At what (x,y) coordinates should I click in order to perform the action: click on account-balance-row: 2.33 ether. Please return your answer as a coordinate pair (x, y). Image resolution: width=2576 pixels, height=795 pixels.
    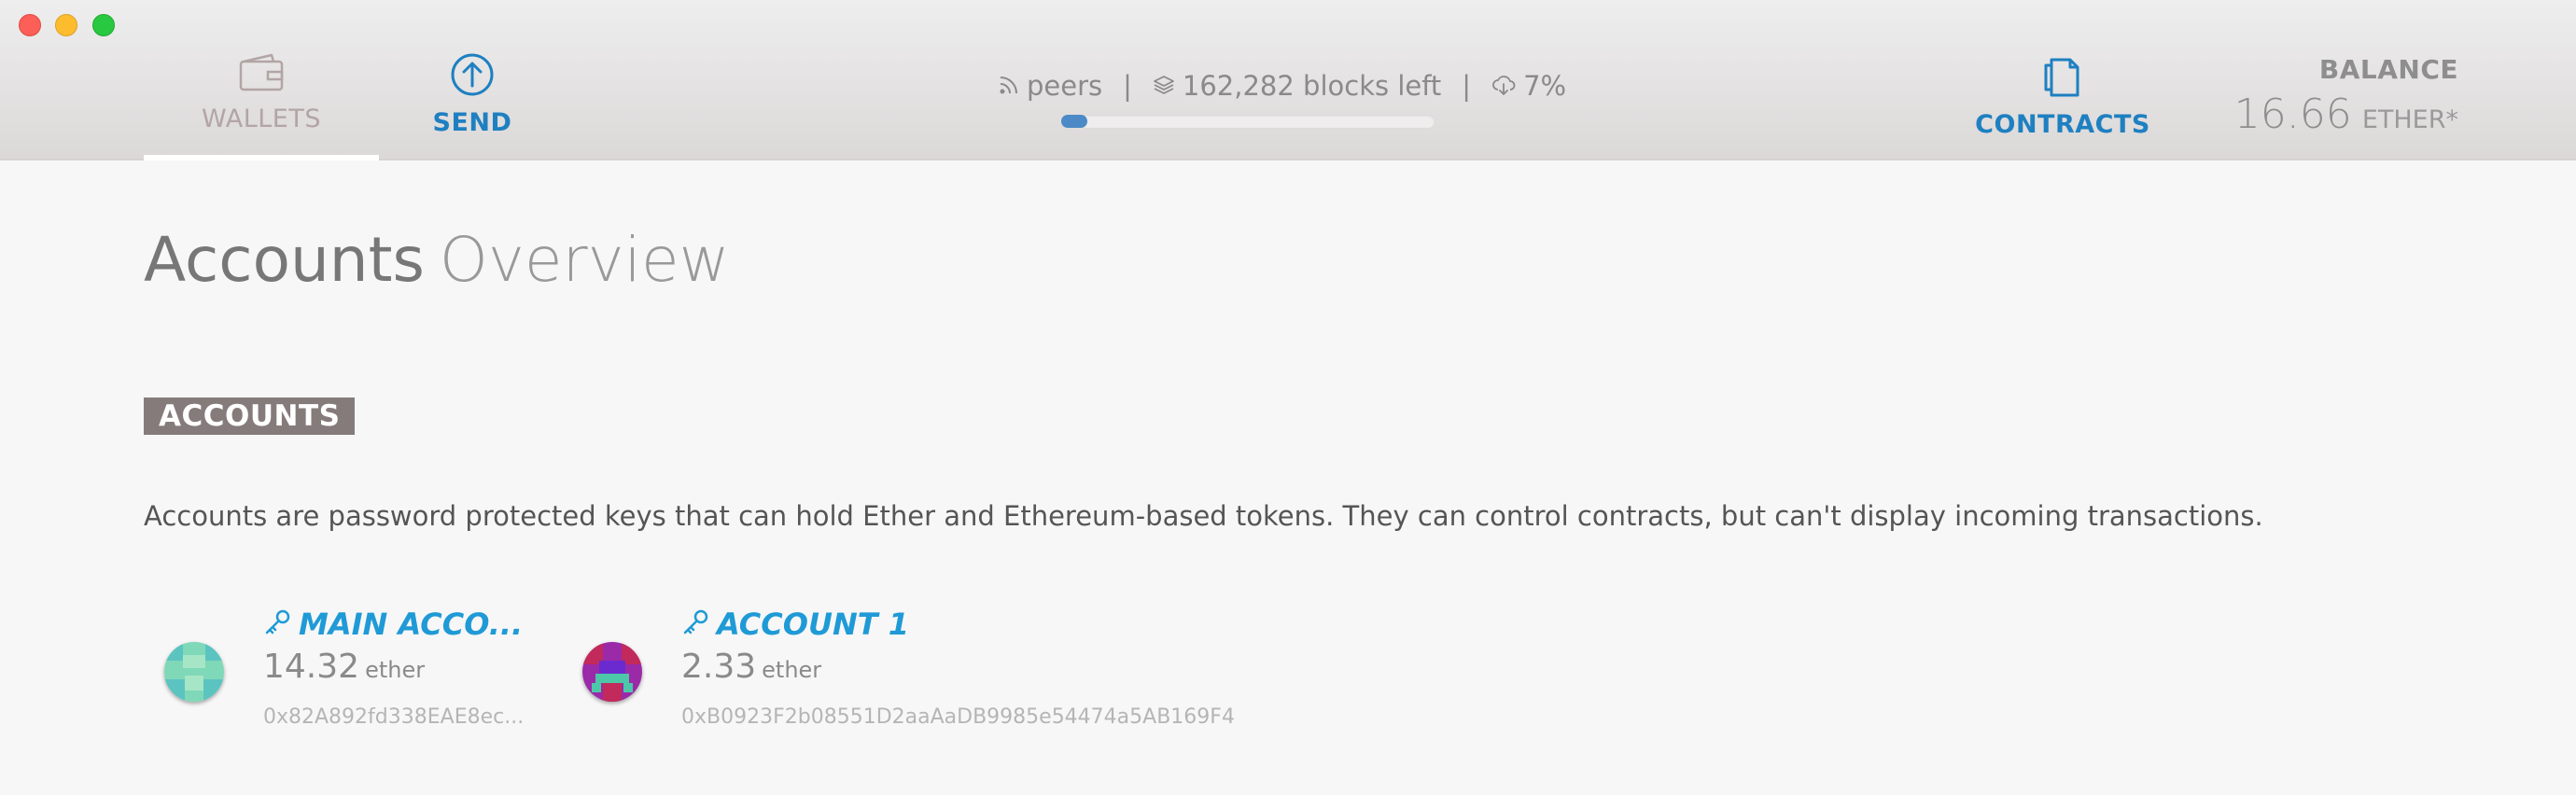
    Looking at the image, I should click on (751, 667).